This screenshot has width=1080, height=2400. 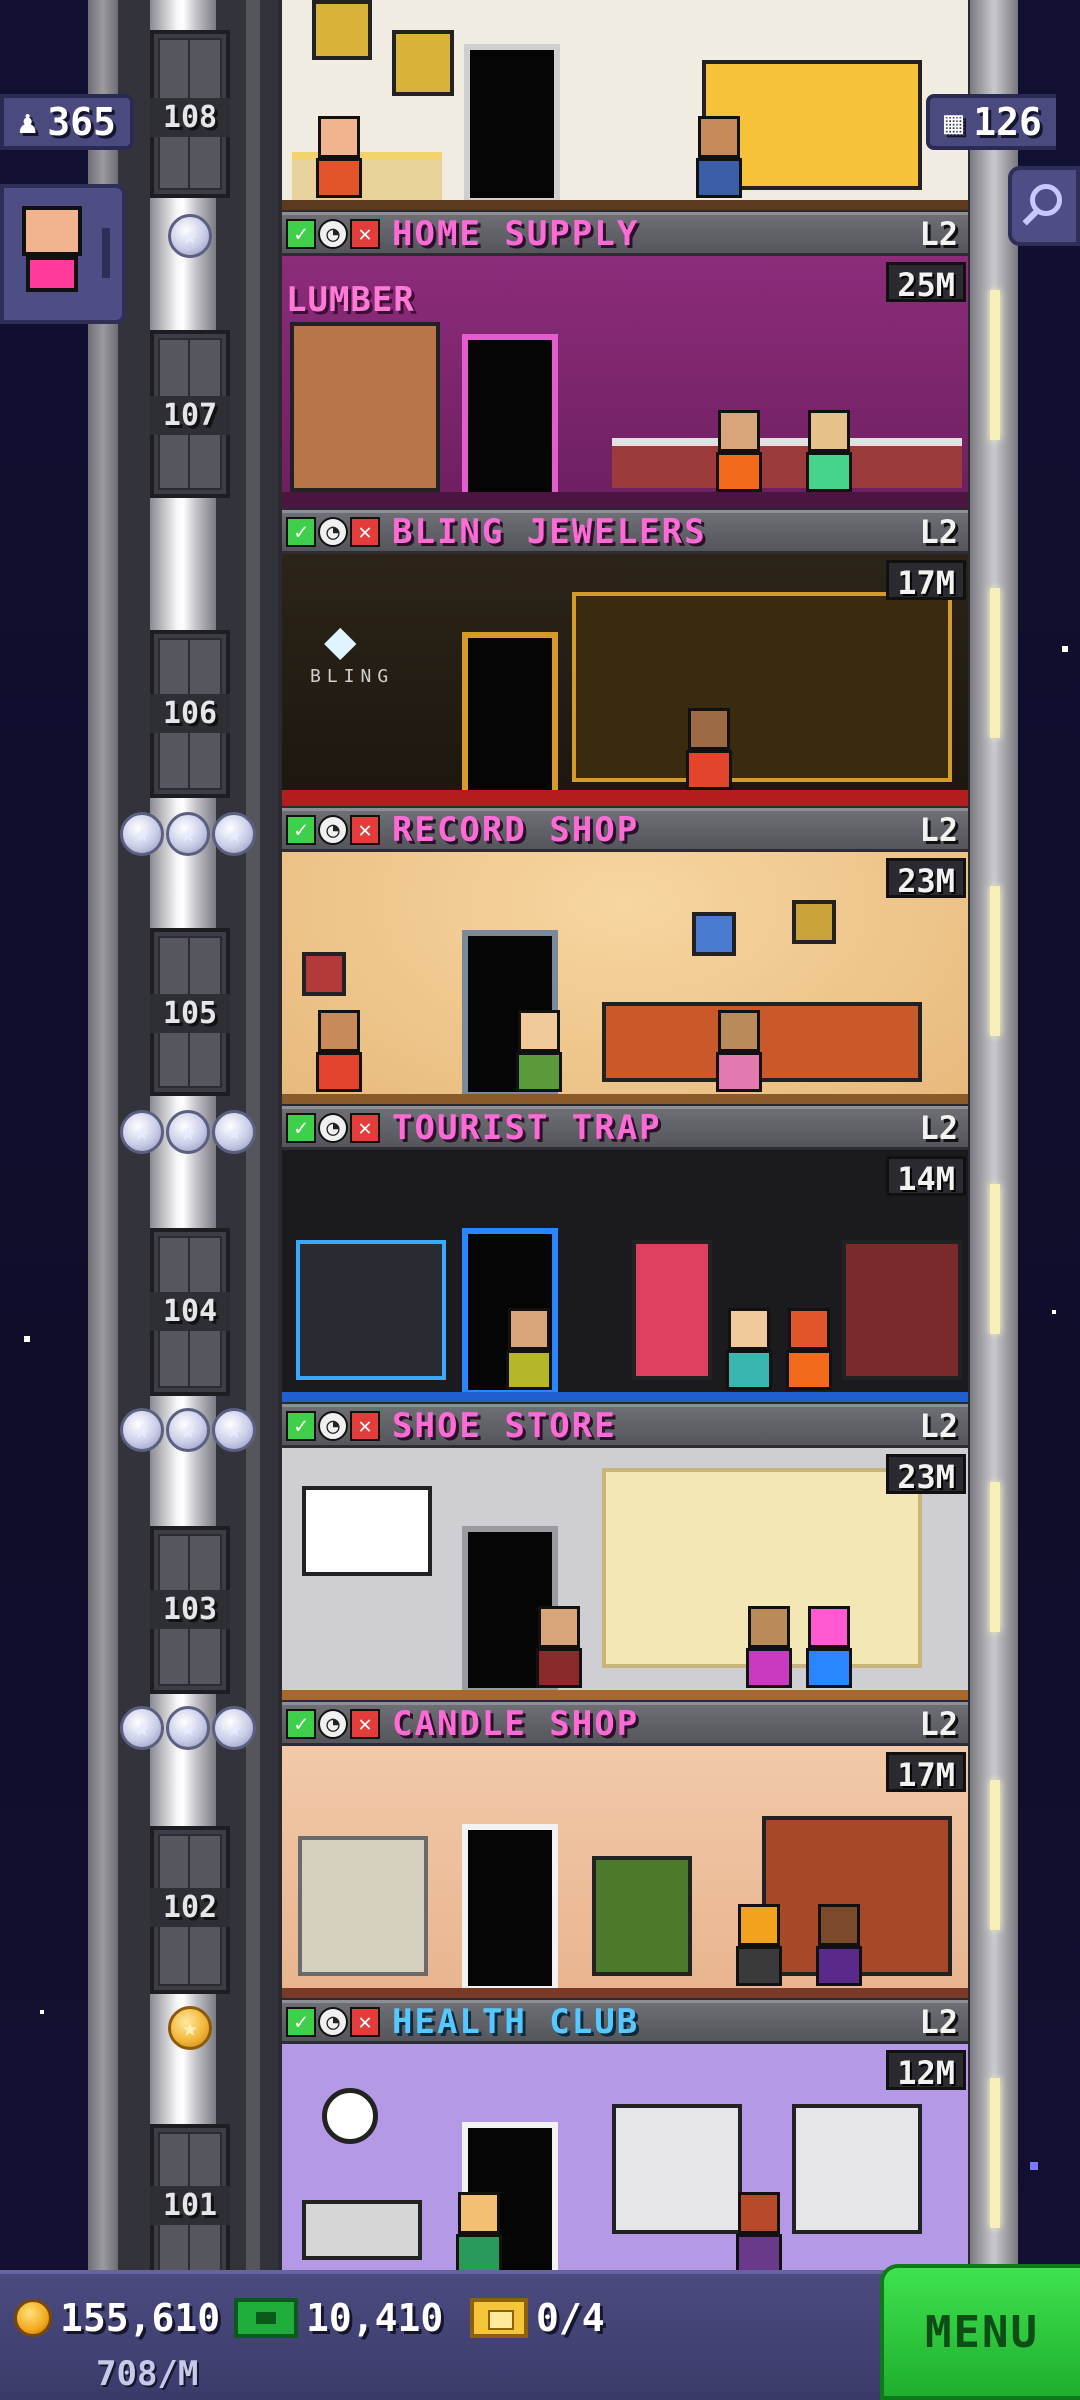 I want to click on store-label-bar: ✓ ◔ ✕ HOME SUPPLY L2, so click(x=625, y=234).